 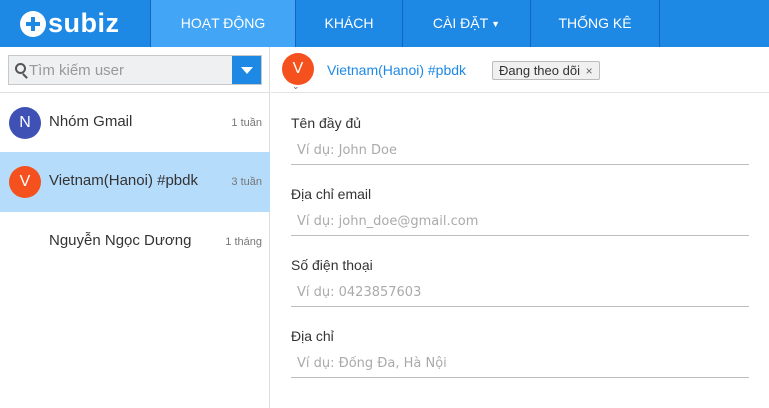 I want to click on search-box, so click(x=135, y=70).